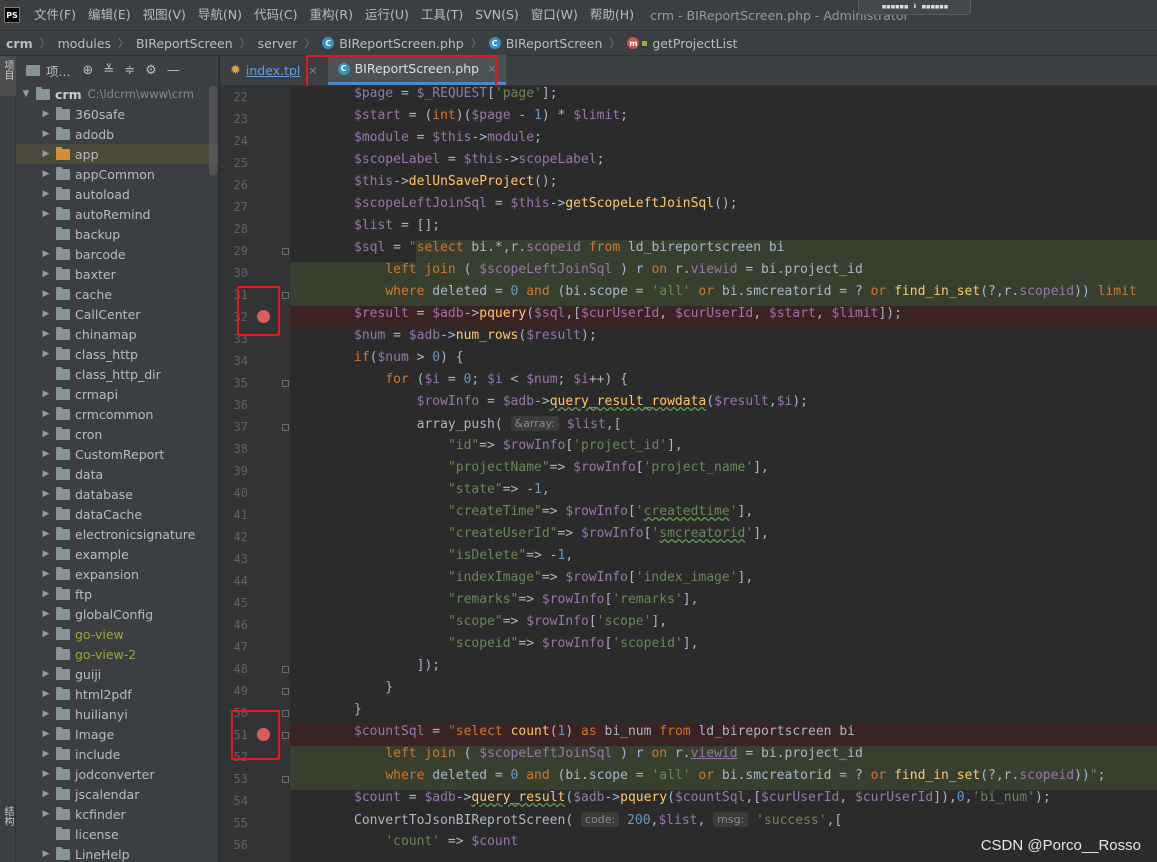 Image resolution: width=1157 pixels, height=862 pixels. What do you see at coordinates (129, 70) in the screenshot?
I see `collapse-all-icon: ≑` at bounding box center [129, 70].